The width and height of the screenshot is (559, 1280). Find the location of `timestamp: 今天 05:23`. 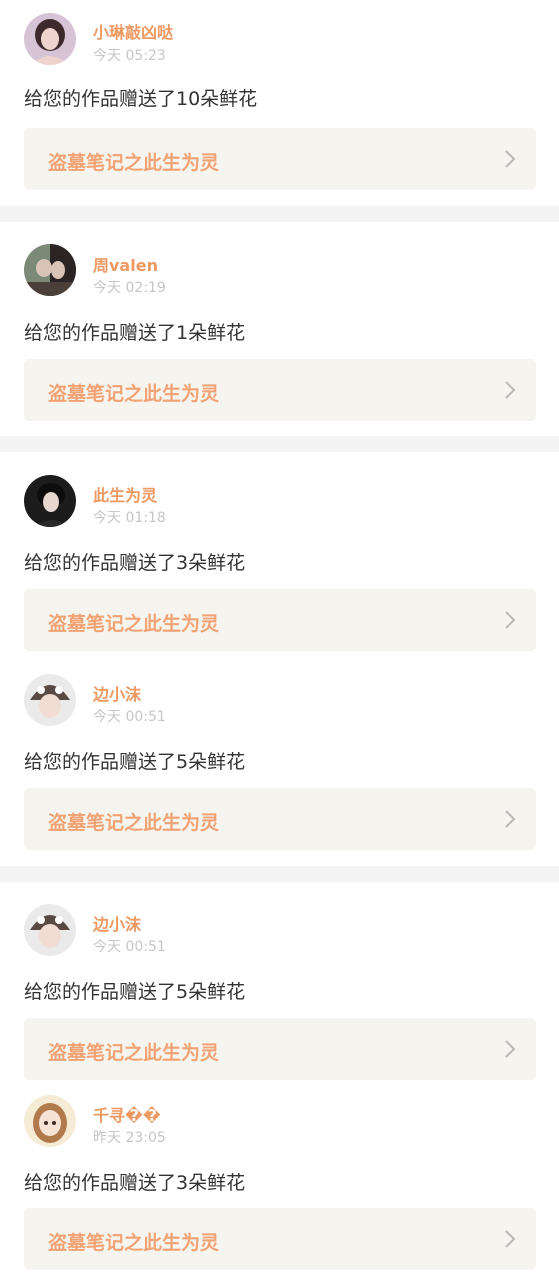

timestamp: 今天 05:23 is located at coordinates (129, 56).